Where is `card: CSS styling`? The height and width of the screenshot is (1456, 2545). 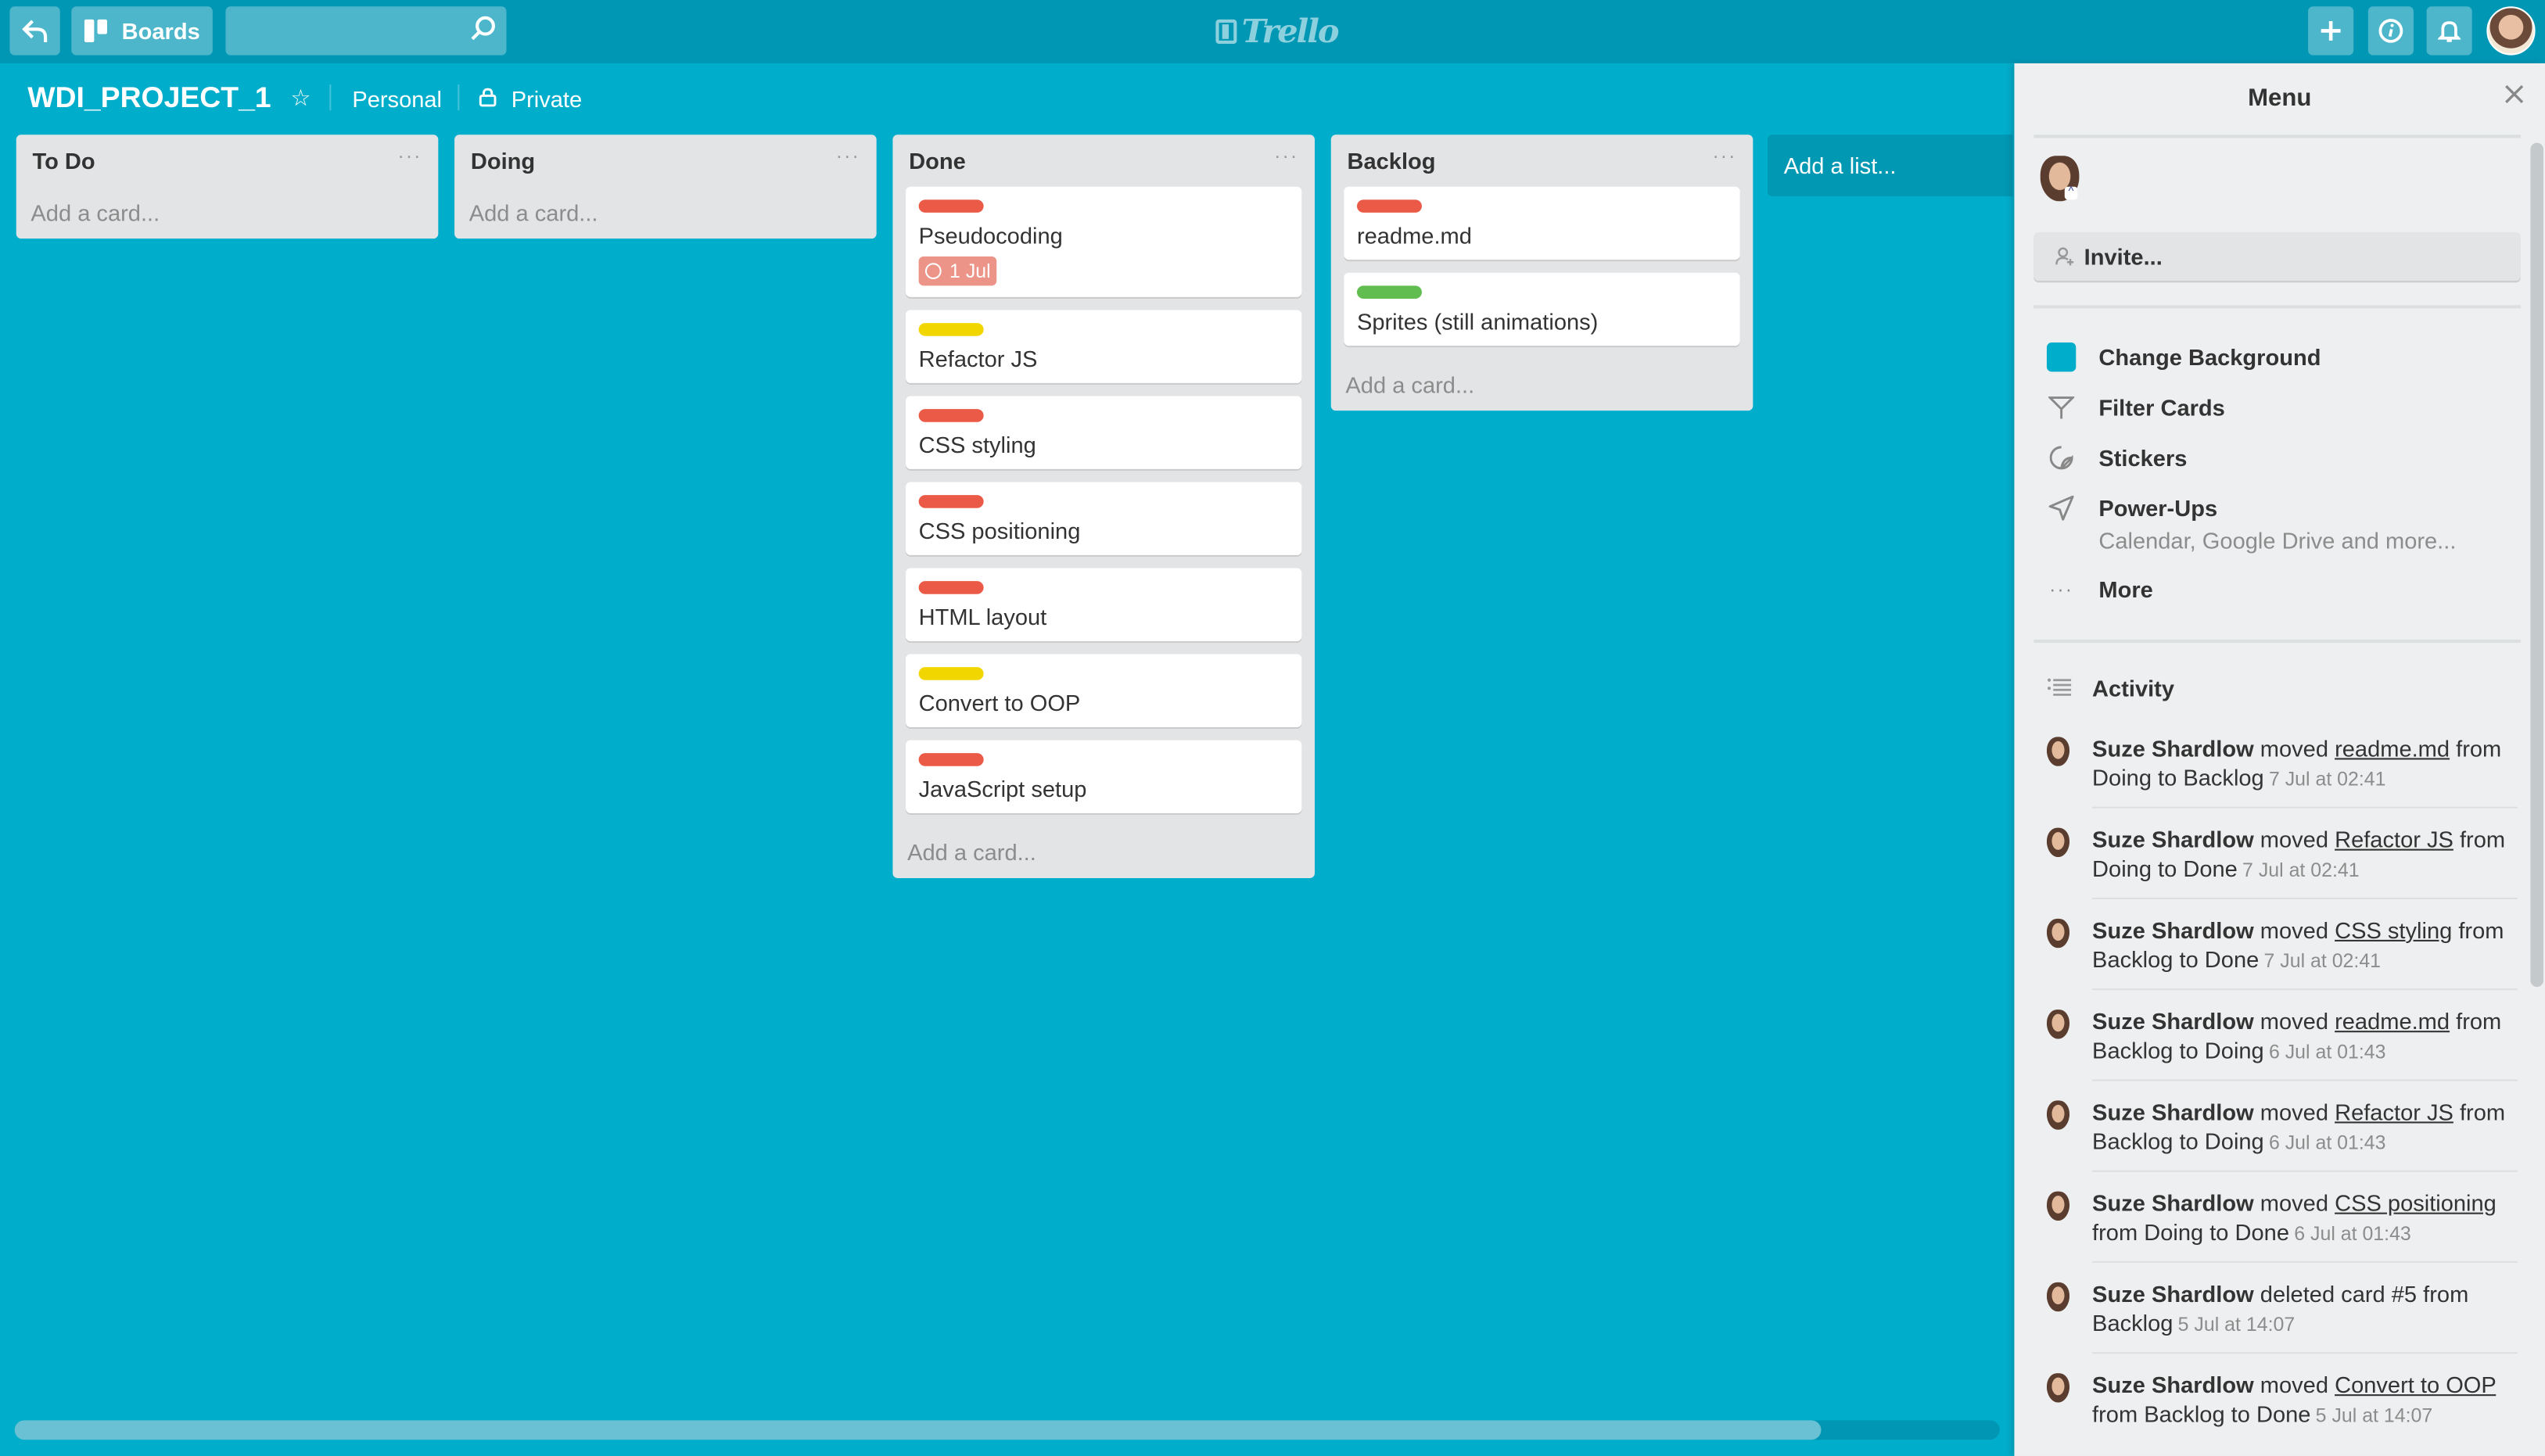
card: CSS styling is located at coordinates (1104, 432).